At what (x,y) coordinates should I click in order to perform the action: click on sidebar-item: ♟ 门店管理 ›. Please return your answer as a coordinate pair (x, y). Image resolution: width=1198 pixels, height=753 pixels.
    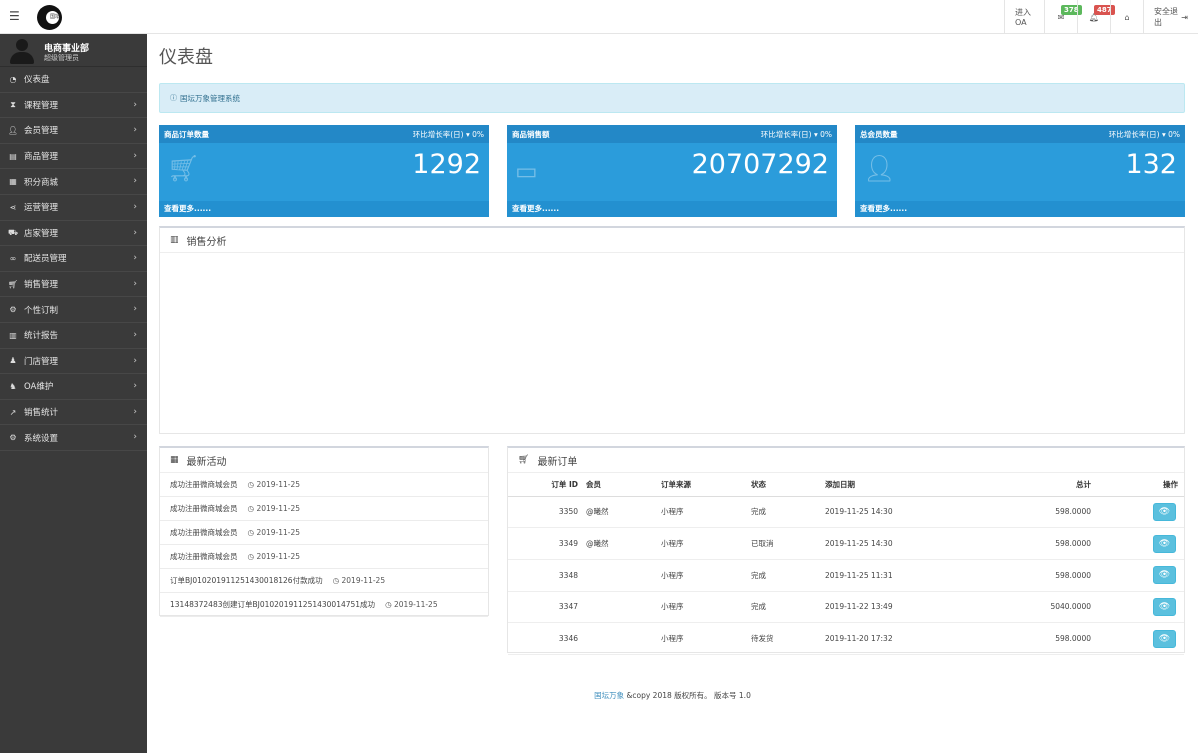
    Looking at the image, I should click on (73, 362).